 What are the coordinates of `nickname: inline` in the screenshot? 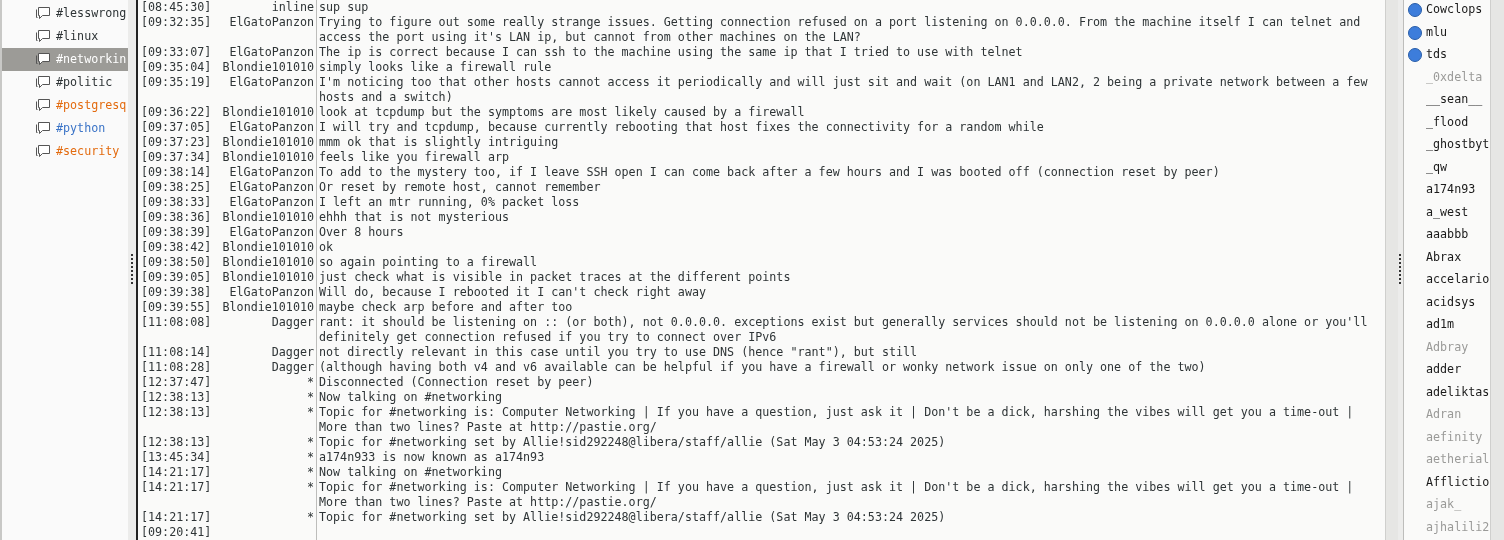 It's located at (292, 7).